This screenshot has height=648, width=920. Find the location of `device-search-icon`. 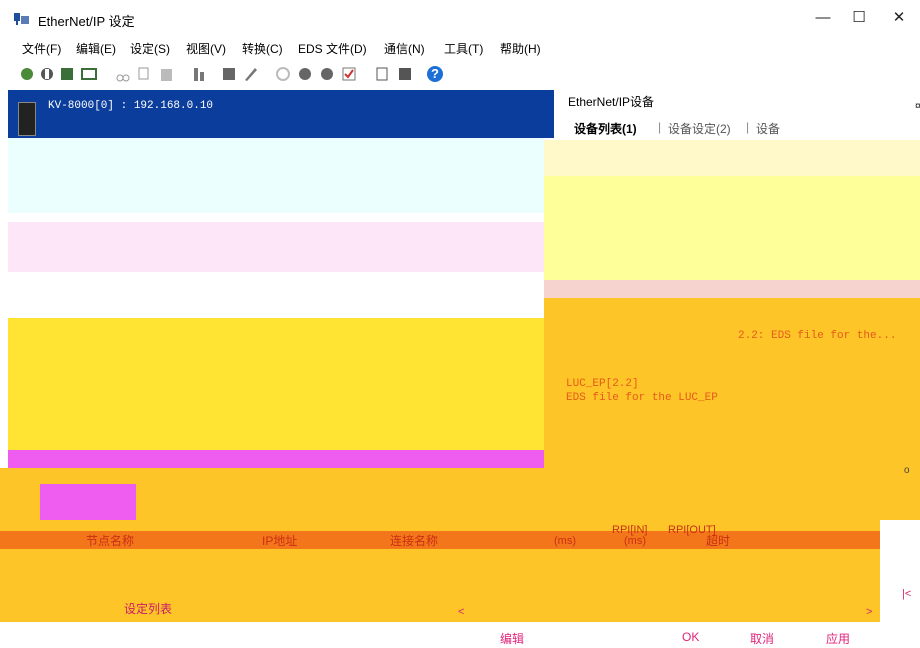

device-search-icon is located at coordinates (67, 74).